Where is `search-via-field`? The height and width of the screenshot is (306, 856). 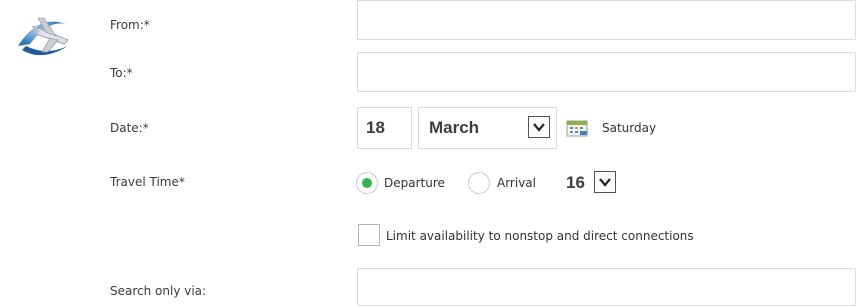
search-via-field is located at coordinates (606, 287).